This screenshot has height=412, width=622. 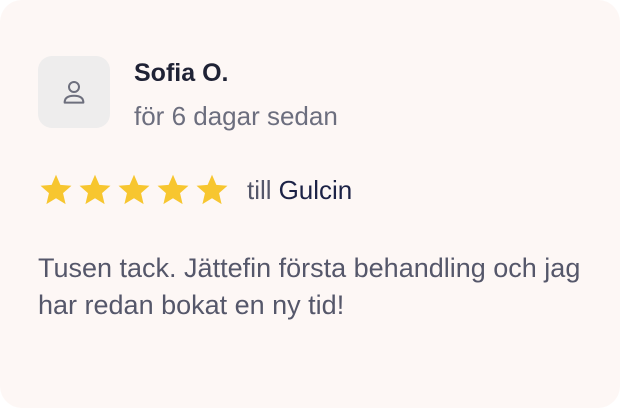 What do you see at coordinates (236, 116) in the screenshot?
I see `review-date: för 6 dagar sedan` at bounding box center [236, 116].